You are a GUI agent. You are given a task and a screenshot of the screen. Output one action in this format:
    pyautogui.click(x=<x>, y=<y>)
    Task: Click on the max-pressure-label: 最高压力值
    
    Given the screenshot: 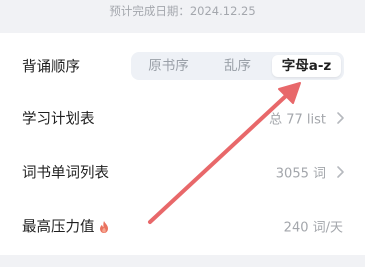 What is the action you would take?
    pyautogui.click(x=58, y=227)
    